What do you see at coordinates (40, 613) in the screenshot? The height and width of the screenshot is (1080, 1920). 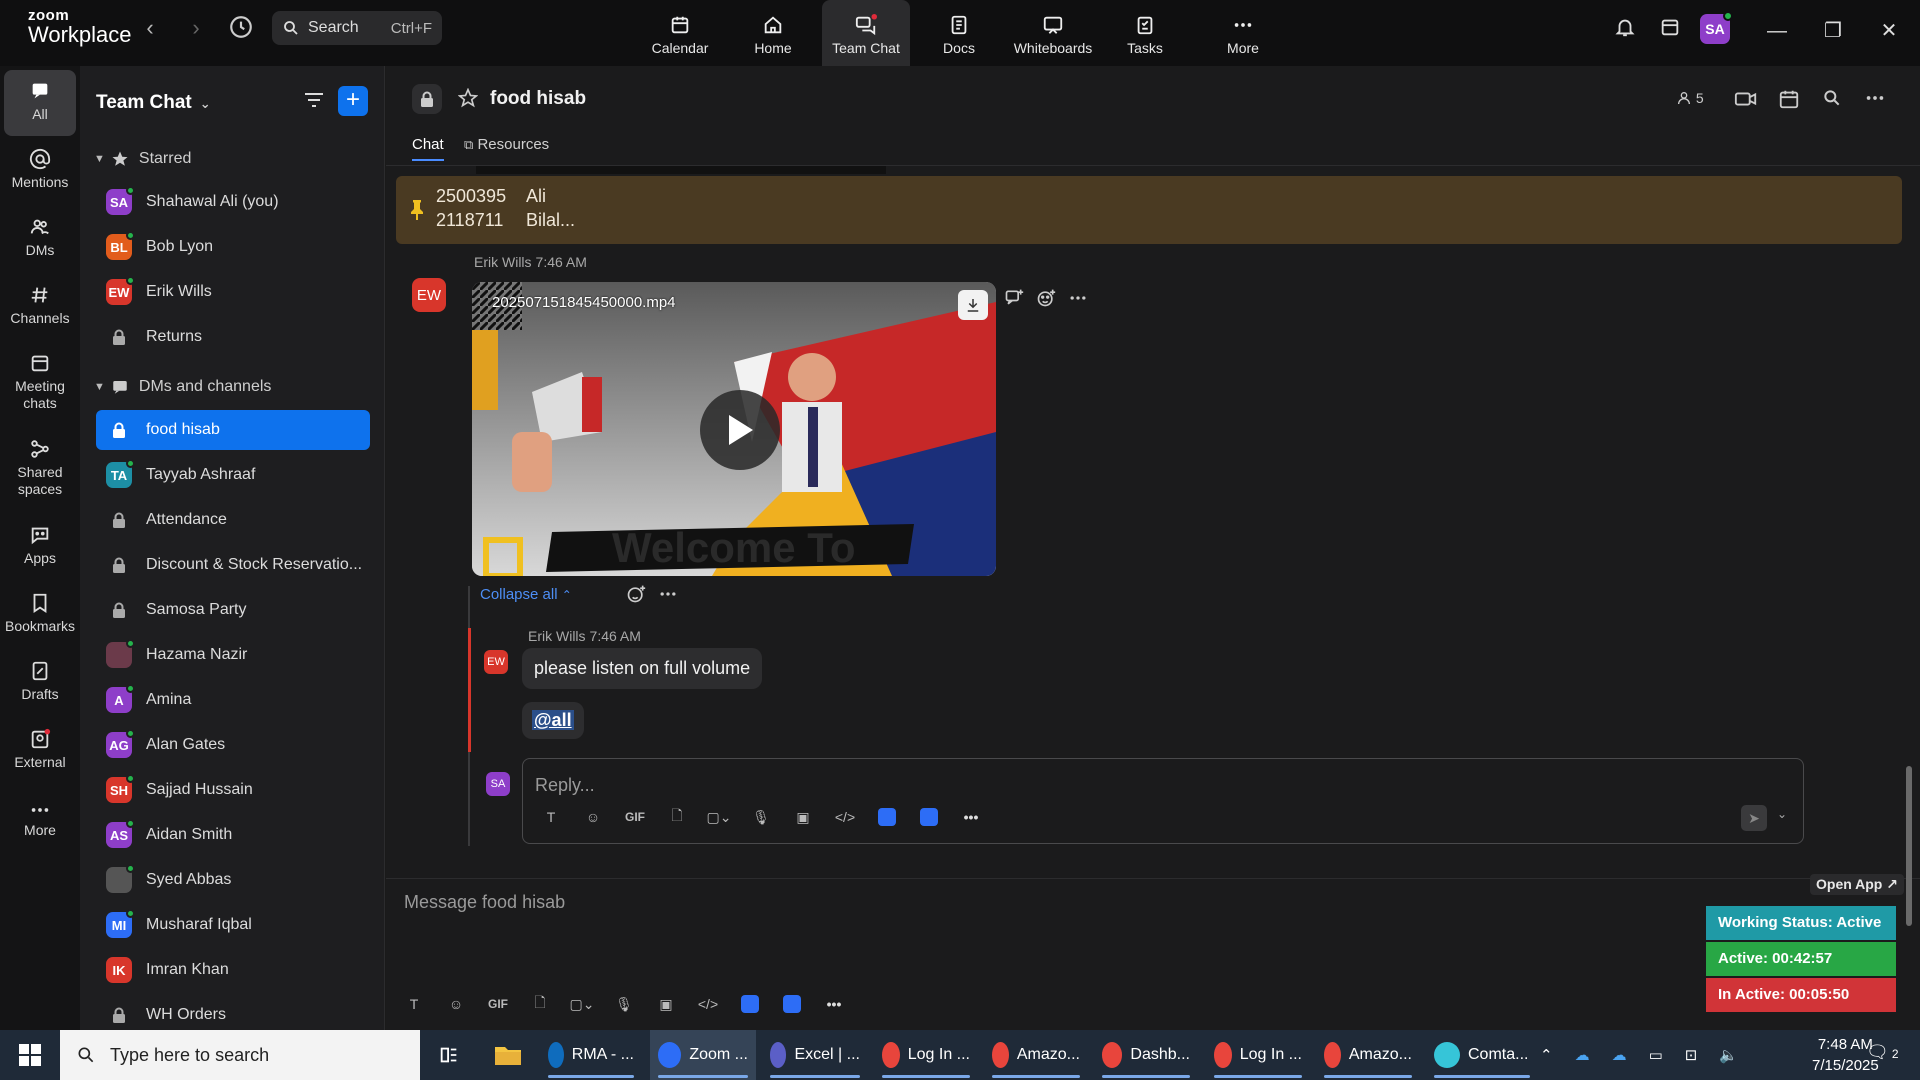 I see `rail-bookmarks: Bookmarks` at bounding box center [40, 613].